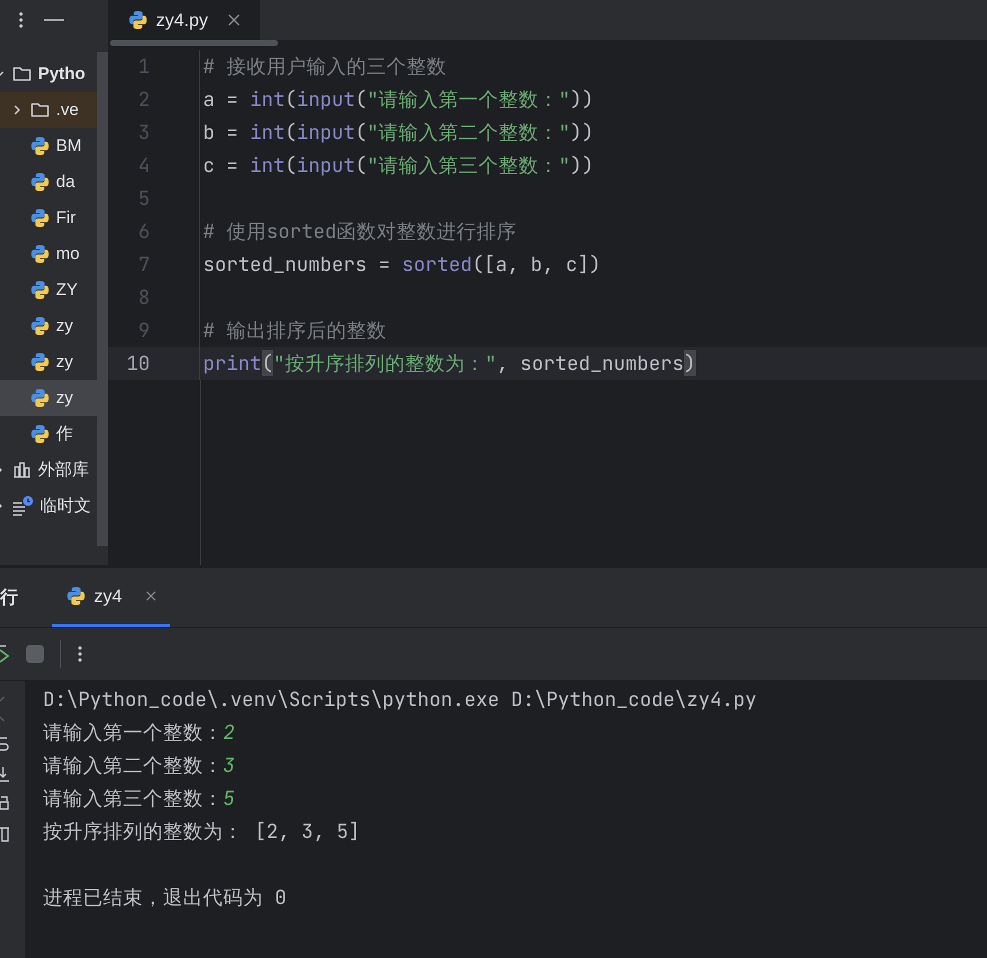 The width and height of the screenshot is (987, 958). What do you see at coordinates (324, 66) in the screenshot?
I see `code-line: # 接收用户输入的三个整数` at bounding box center [324, 66].